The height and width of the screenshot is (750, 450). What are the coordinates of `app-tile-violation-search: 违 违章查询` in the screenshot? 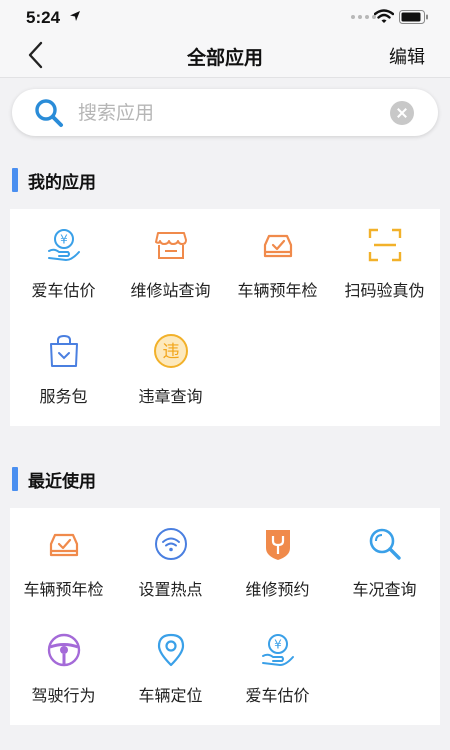 It's located at (170, 368).